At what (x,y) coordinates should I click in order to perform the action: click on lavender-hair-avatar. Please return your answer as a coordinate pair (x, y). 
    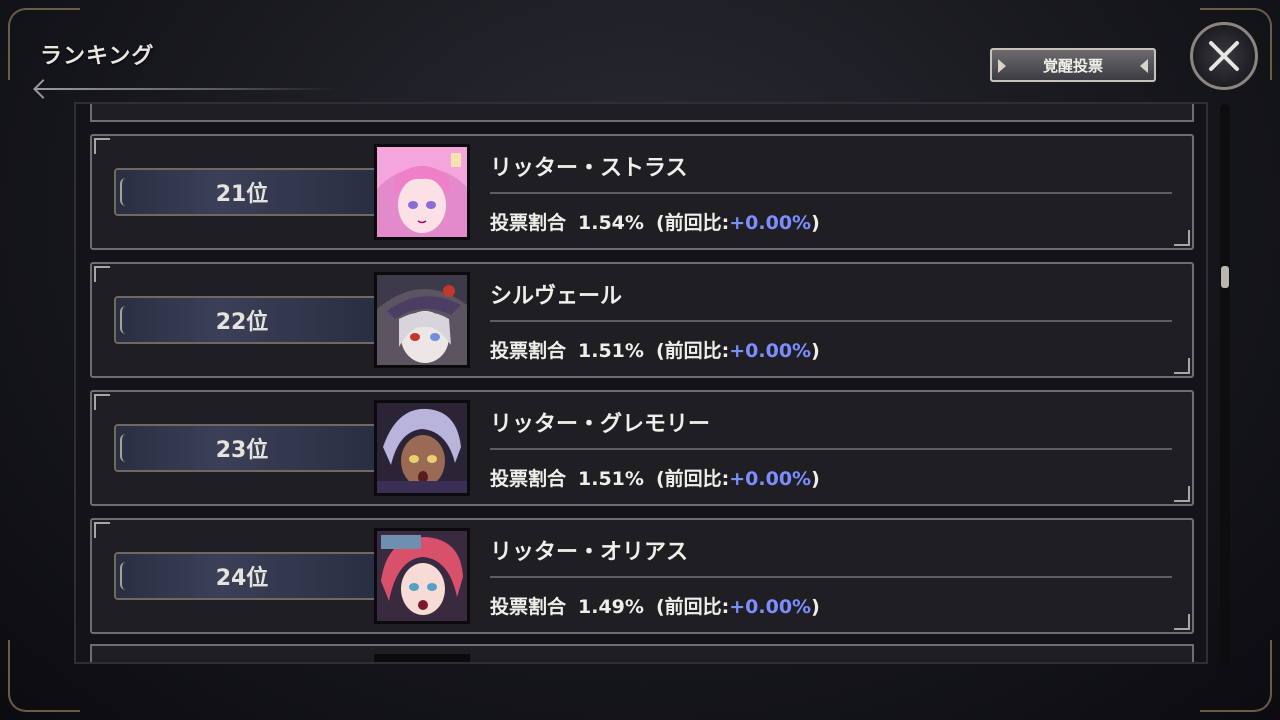
    Looking at the image, I should click on (422, 448).